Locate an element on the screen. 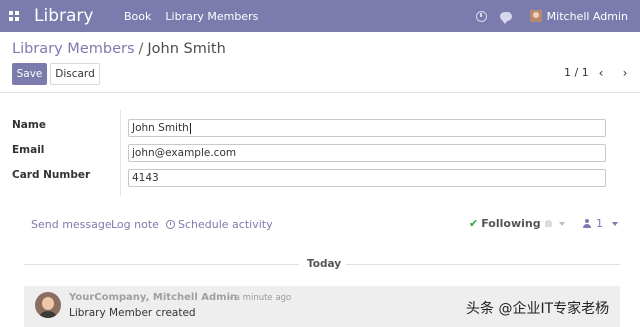 The width and height of the screenshot is (640, 327). email-field: john@example.com is located at coordinates (367, 153).